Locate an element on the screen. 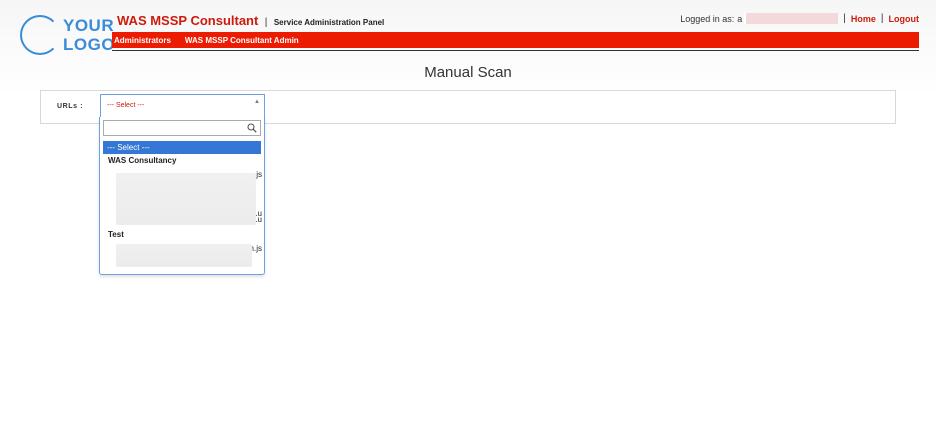  optgroup-was-consultancy: WAS Consultancy is located at coordinates (142, 160).